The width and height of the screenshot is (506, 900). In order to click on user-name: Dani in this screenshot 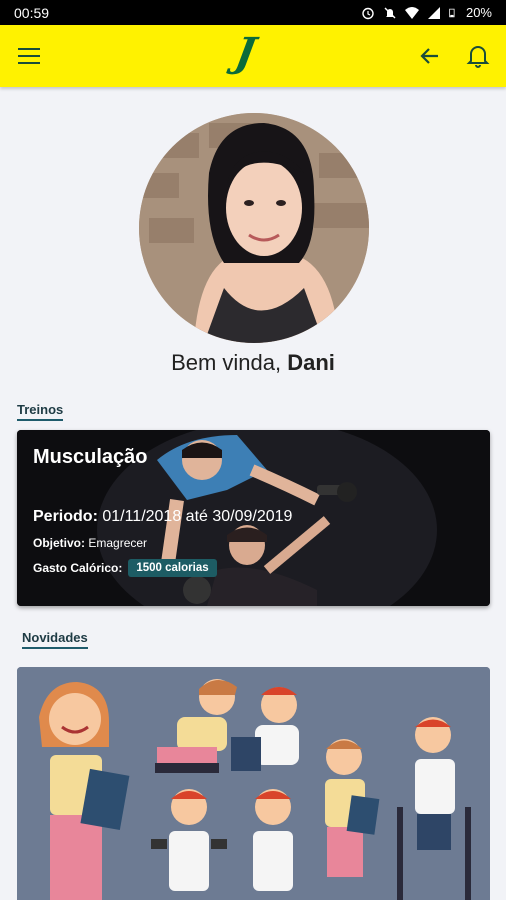, I will do `click(311, 362)`.